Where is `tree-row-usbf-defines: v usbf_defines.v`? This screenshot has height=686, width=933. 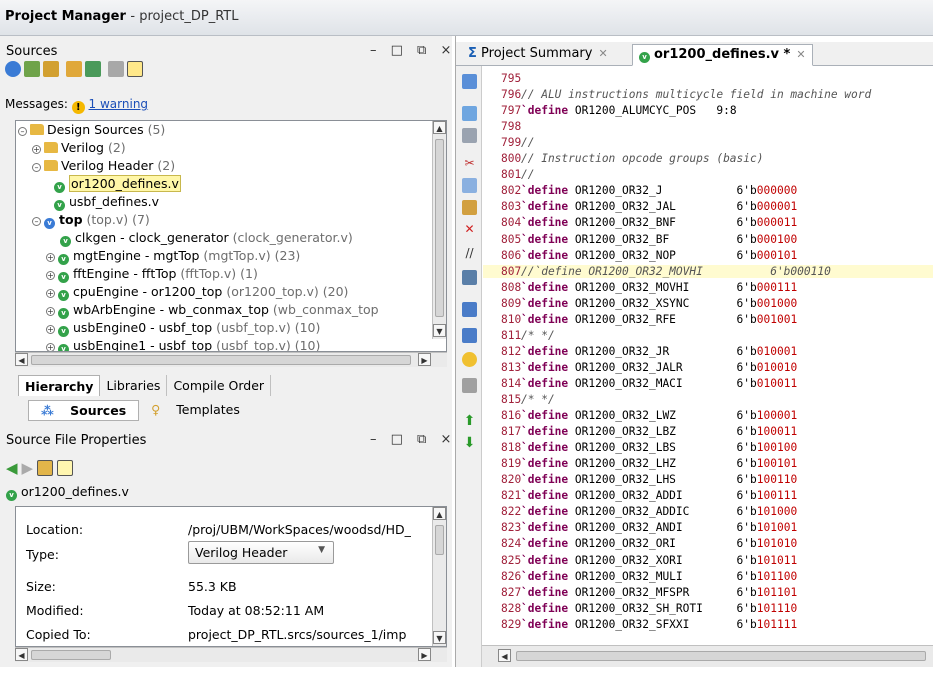 tree-row-usbf-defines: v usbf_defines.v is located at coordinates (106, 202).